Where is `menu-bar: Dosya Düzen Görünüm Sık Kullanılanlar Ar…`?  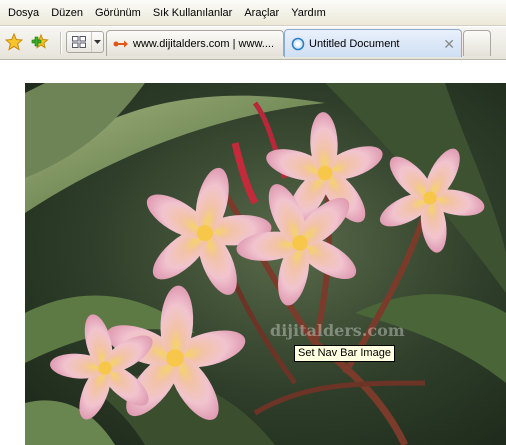 menu-bar: Dosya Düzen Görünüm Sık Kullanılanlar Ar… is located at coordinates (253, 13).